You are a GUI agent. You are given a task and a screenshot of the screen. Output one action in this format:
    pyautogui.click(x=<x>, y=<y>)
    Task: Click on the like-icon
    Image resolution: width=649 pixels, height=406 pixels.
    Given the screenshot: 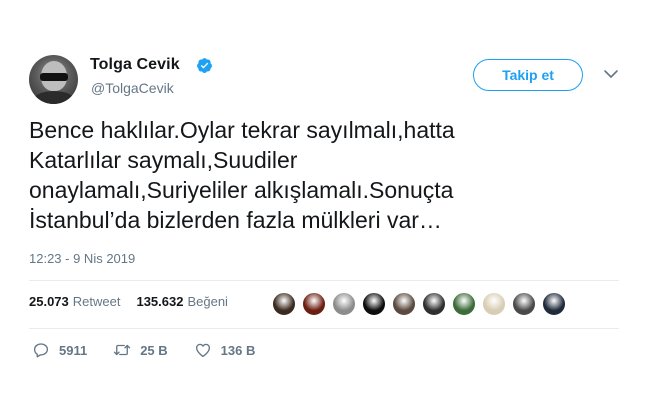 What is the action you would take?
    pyautogui.click(x=202, y=350)
    